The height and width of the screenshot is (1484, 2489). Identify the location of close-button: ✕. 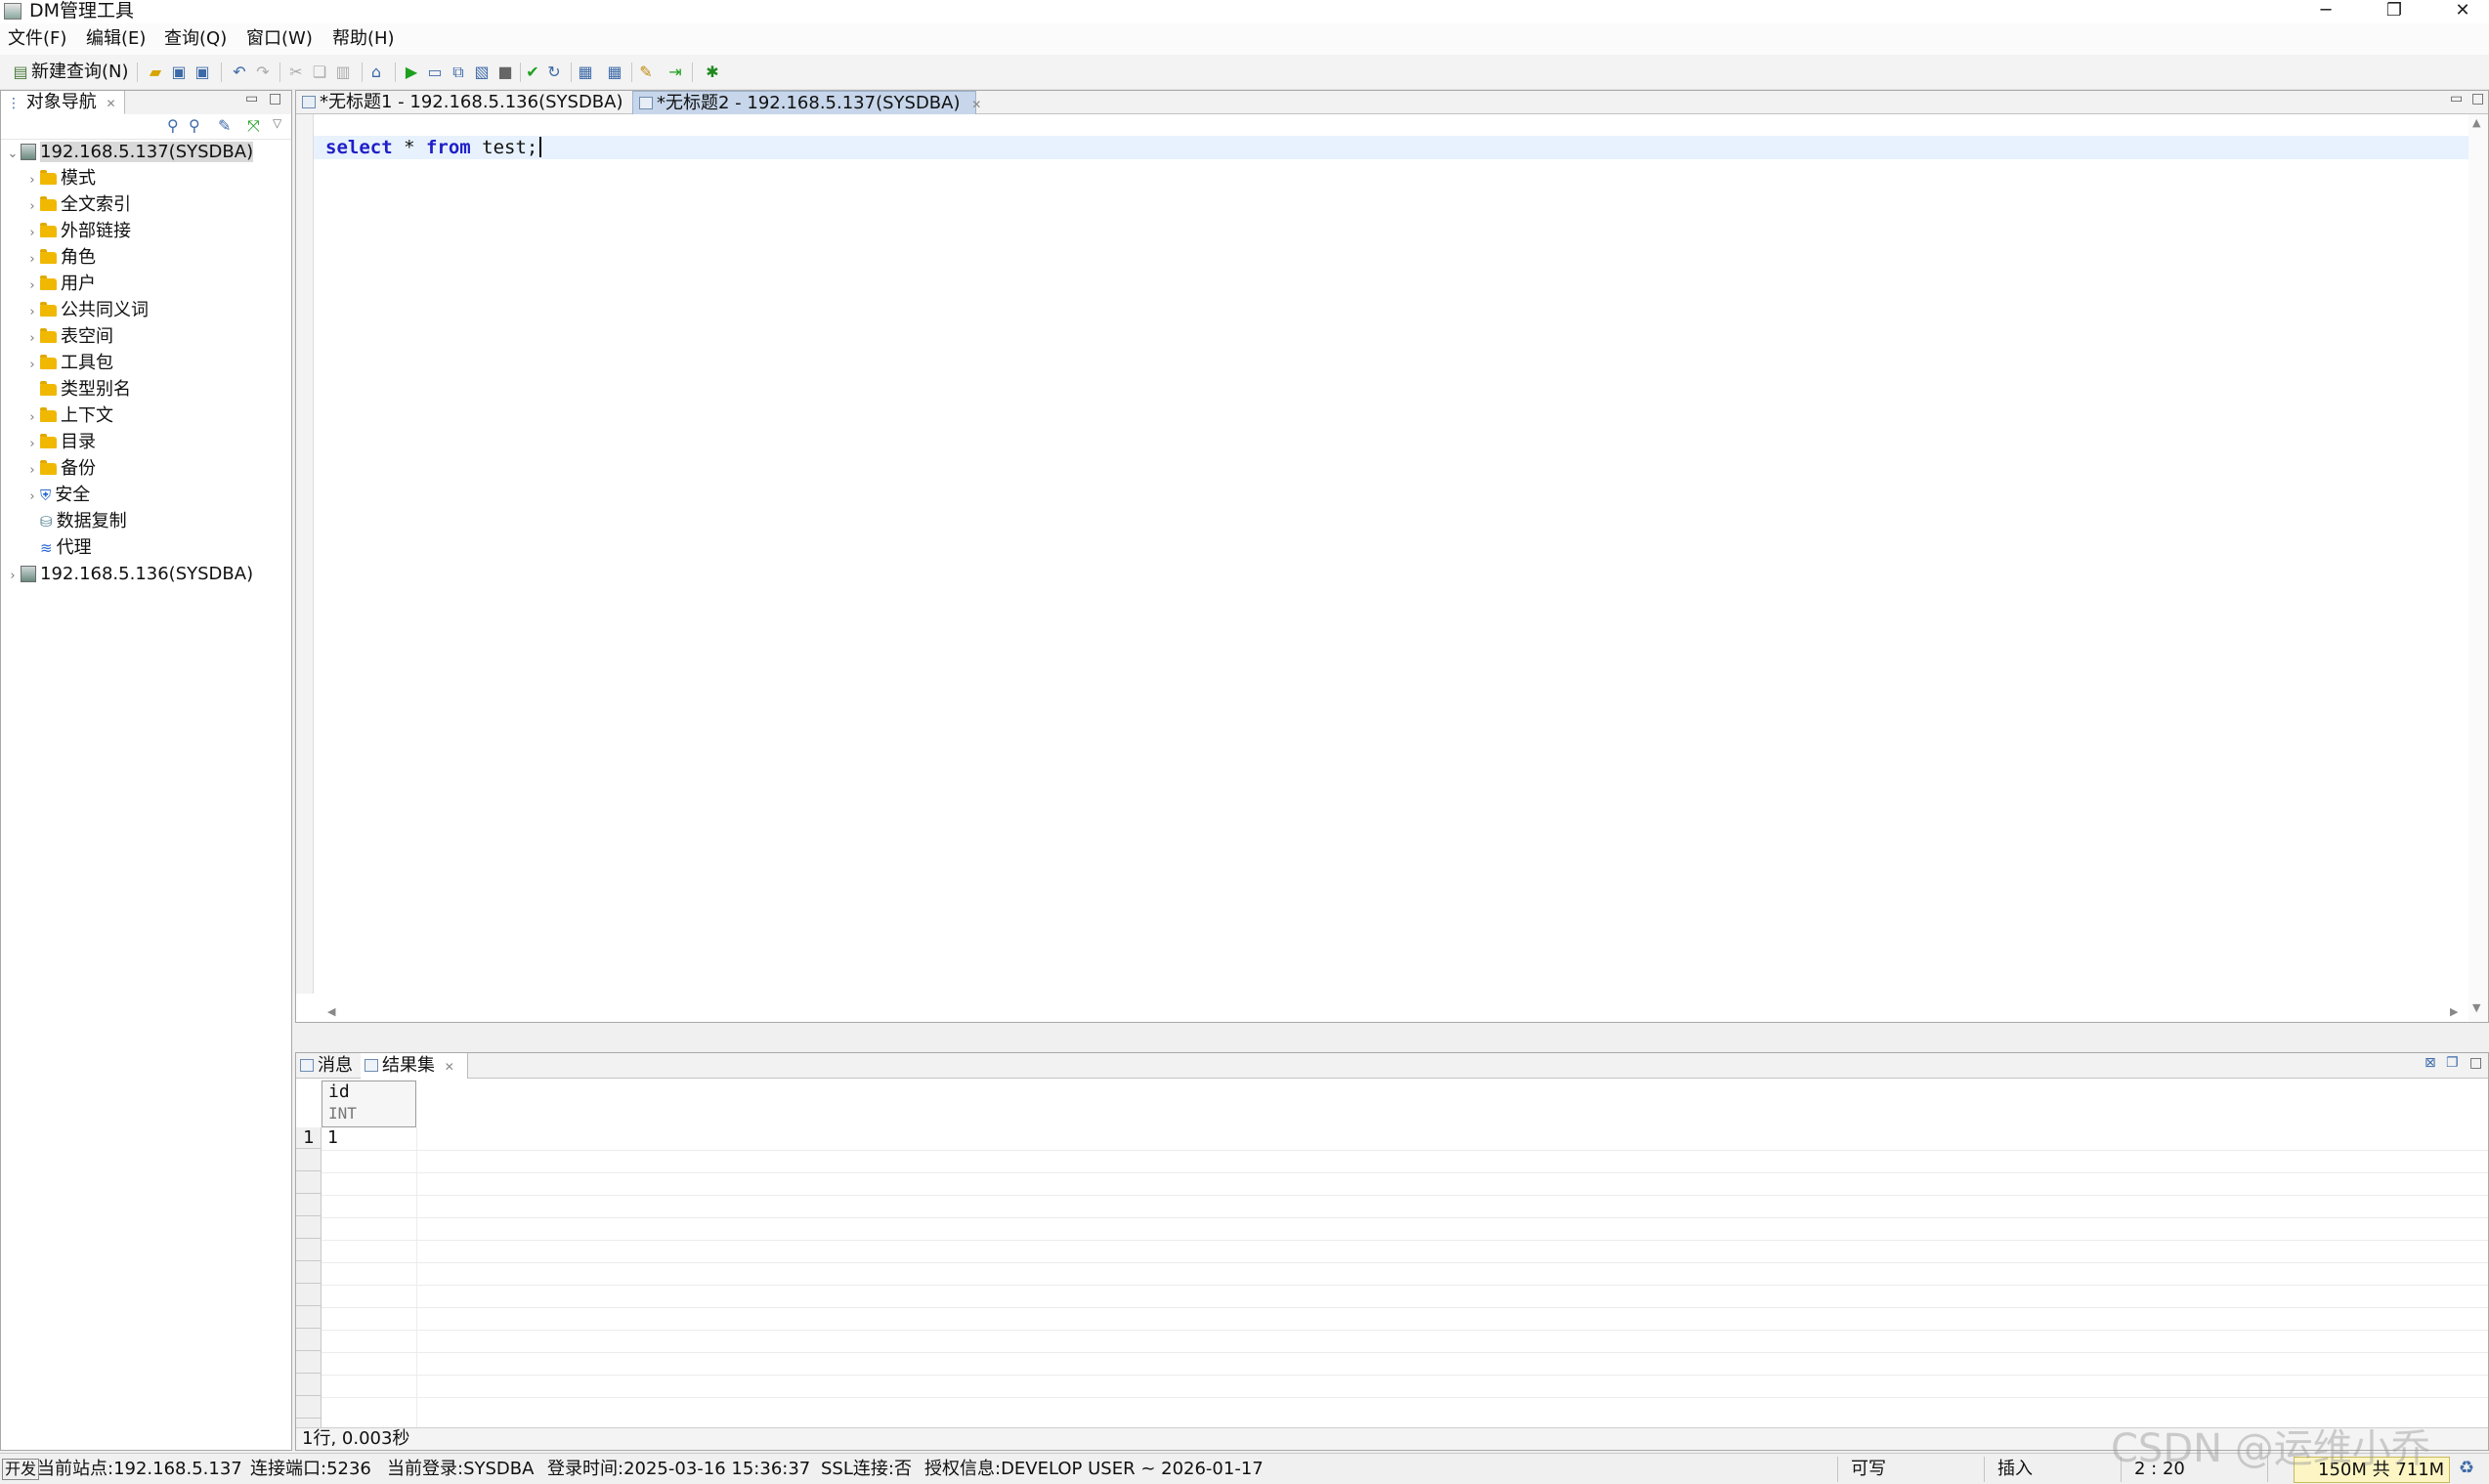
(2461, 10).